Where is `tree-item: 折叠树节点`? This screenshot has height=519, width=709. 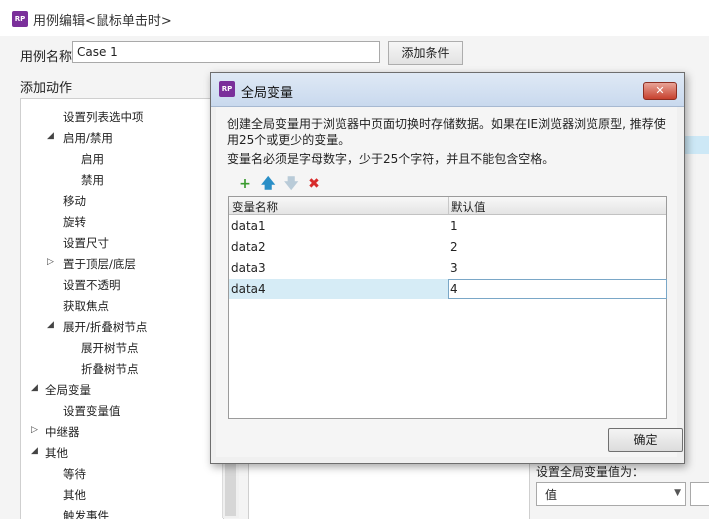
tree-item: 折叠树节点 is located at coordinates (110, 369).